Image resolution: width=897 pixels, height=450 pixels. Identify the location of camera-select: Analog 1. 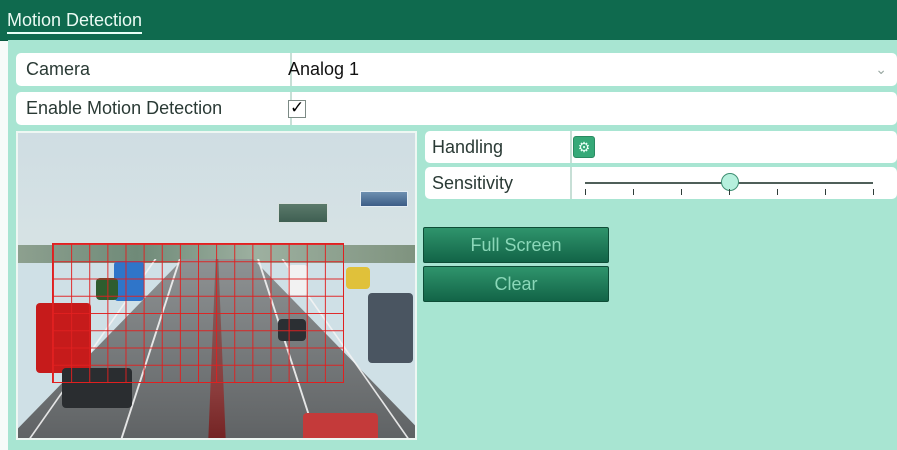
(323, 69).